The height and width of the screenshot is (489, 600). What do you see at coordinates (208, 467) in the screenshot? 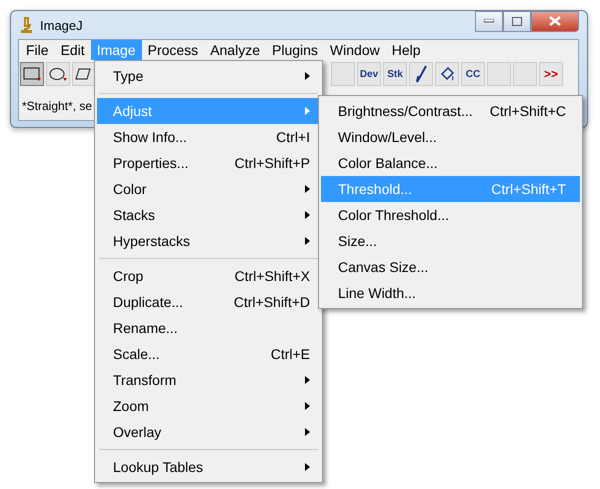
I see `menu-item: Lookup Tables` at bounding box center [208, 467].